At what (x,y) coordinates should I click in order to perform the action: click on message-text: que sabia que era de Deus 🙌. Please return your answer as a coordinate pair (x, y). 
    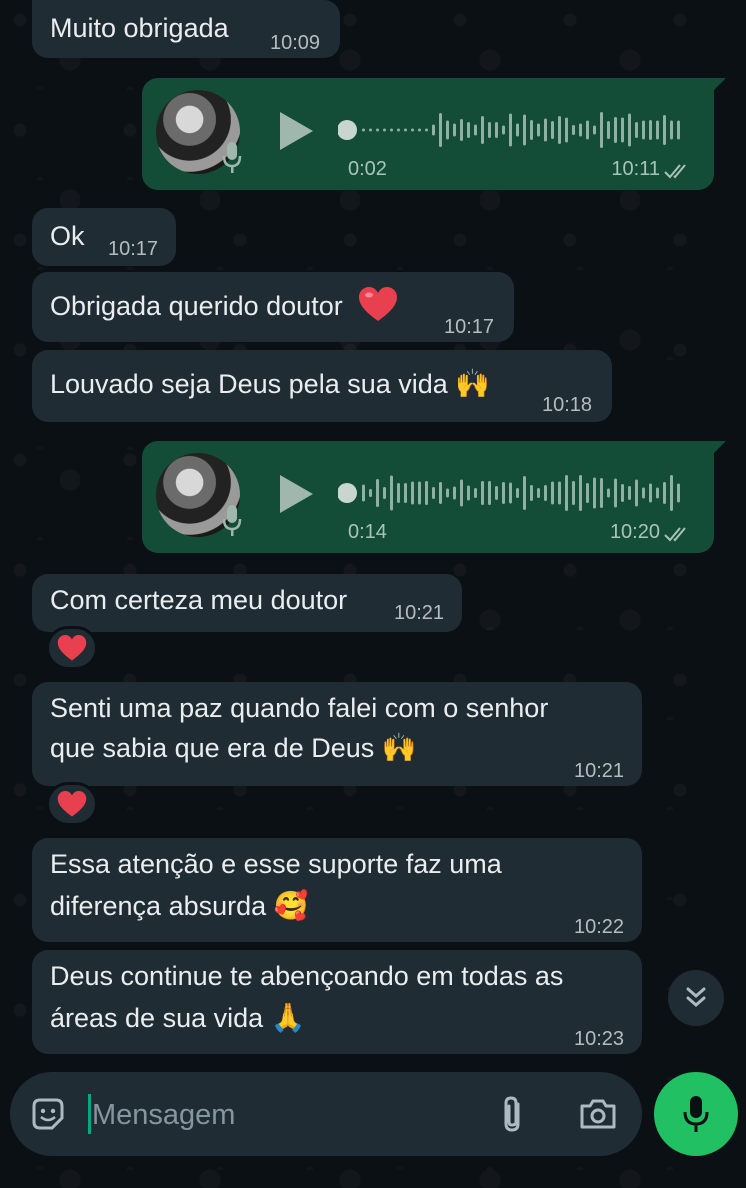
    Looking at the image, I should click on (233, 748).